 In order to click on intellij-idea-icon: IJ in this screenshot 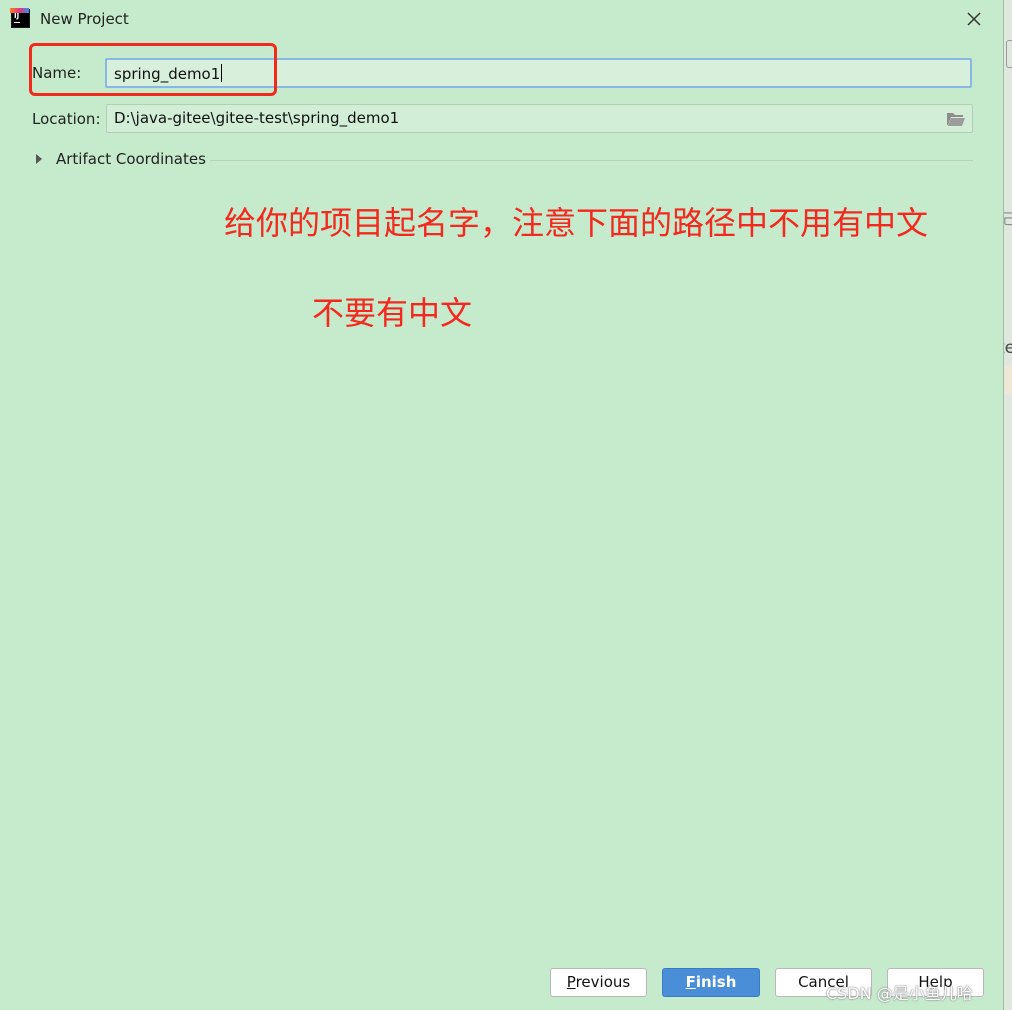, I will do `click(20, 18)`.